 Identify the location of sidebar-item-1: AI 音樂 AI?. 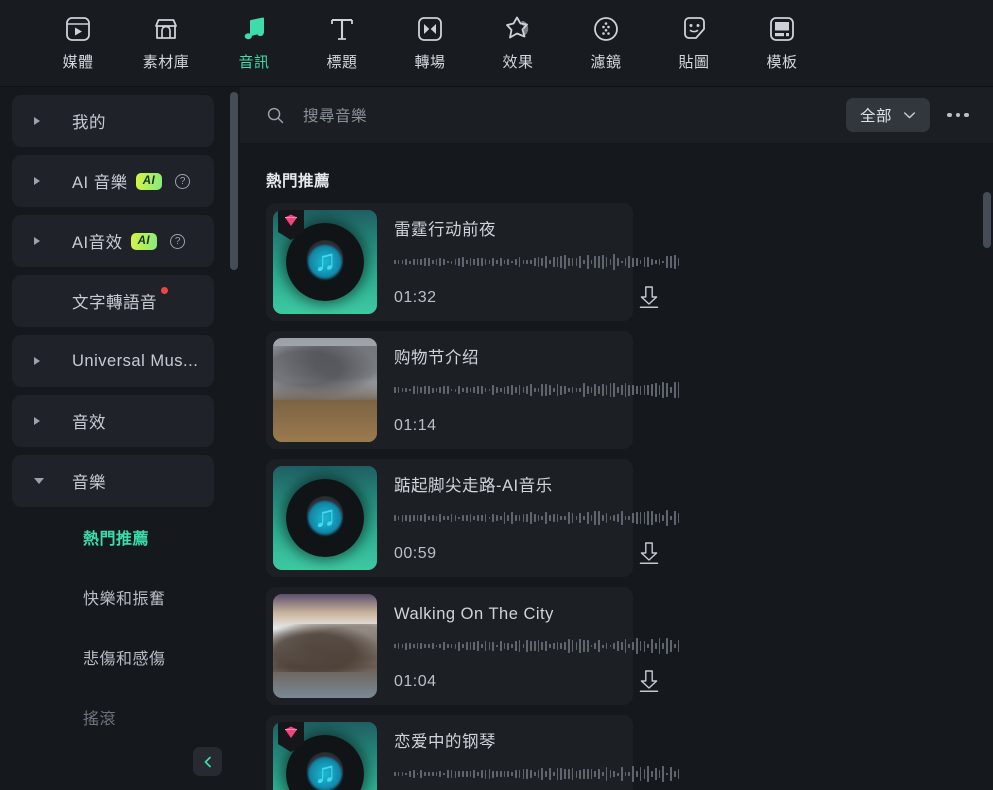
(113, 181).